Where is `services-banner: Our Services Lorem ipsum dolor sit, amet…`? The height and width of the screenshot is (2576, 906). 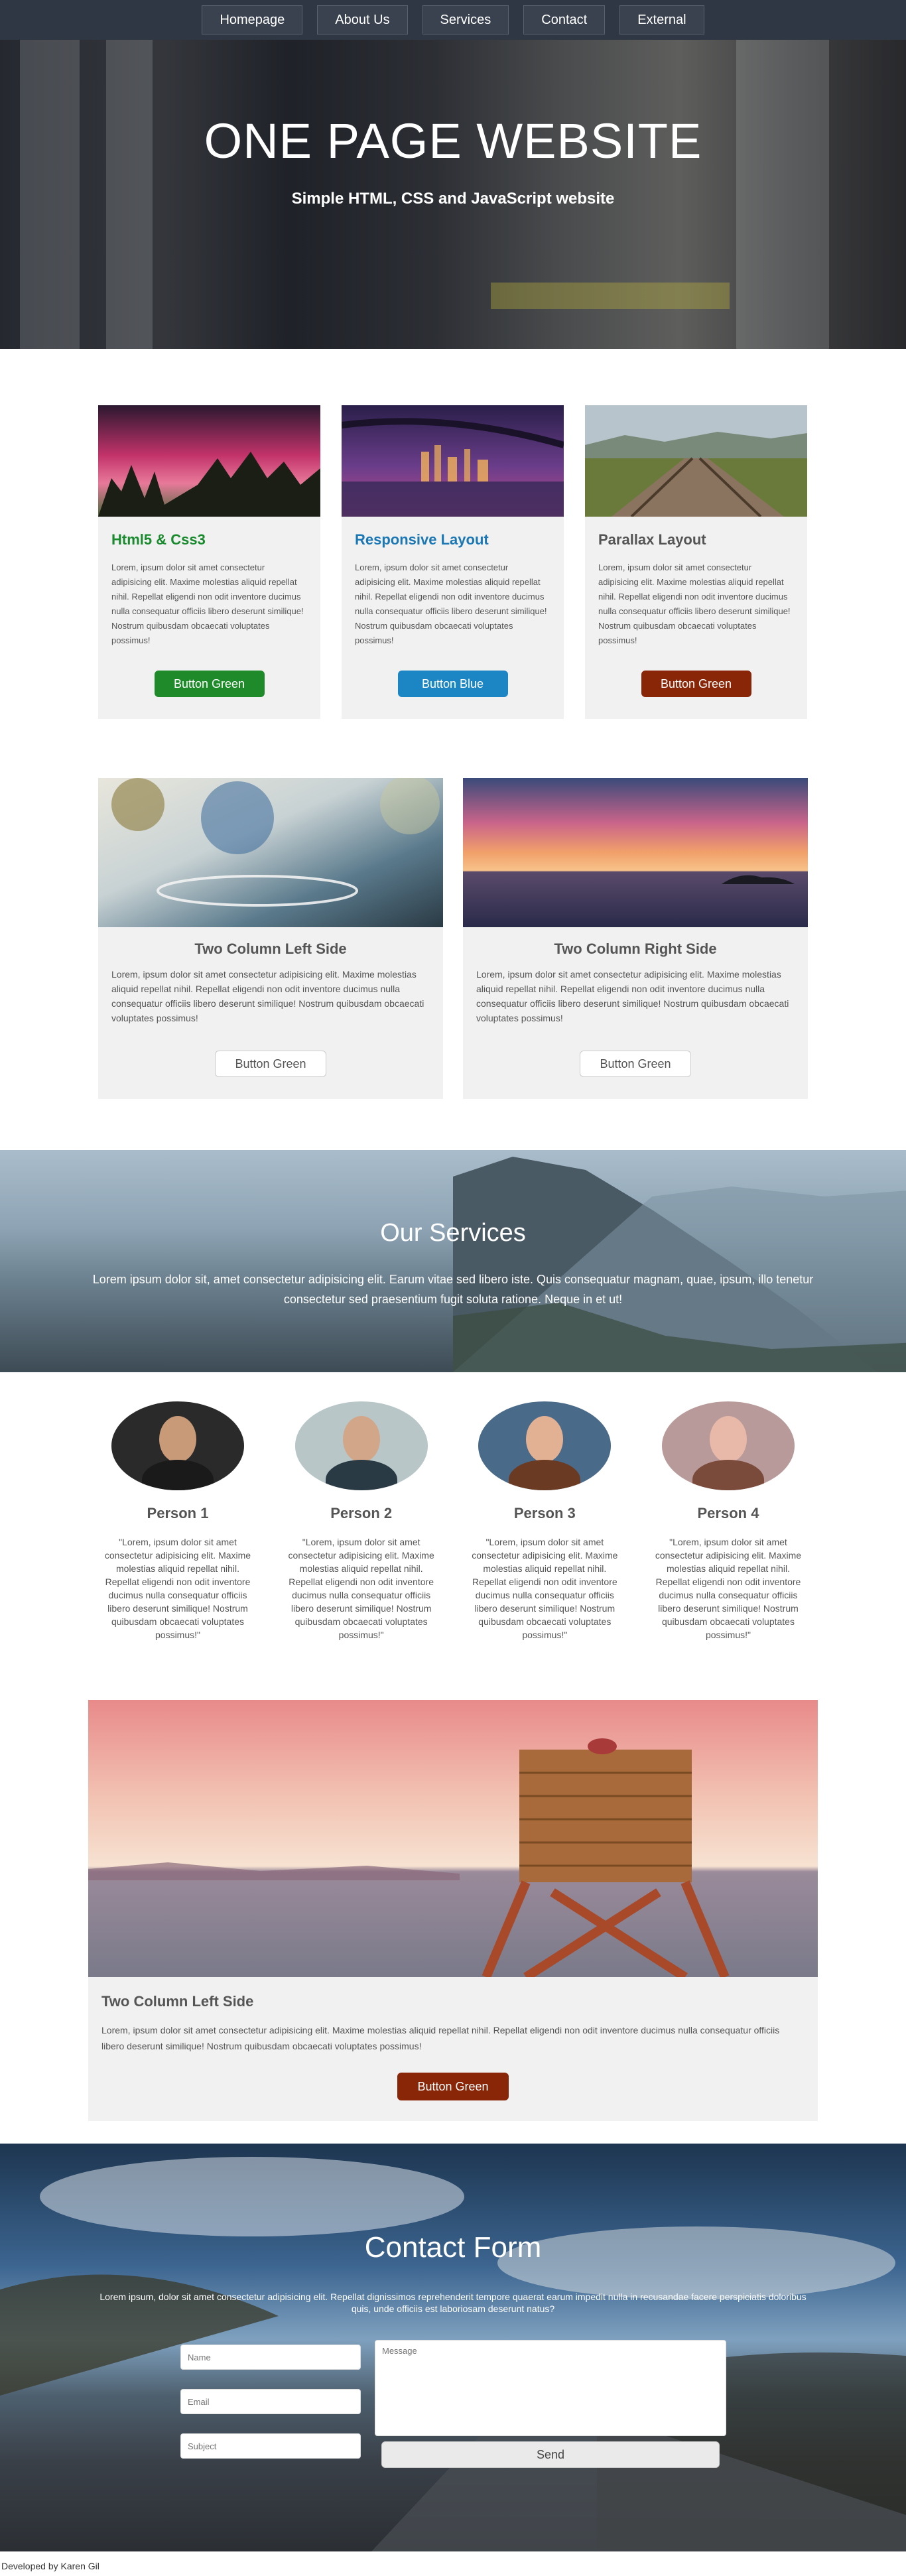
services-banner: Our Services Lorem ipsum dolor sit, amet… is located at coordinates (453, 1261).